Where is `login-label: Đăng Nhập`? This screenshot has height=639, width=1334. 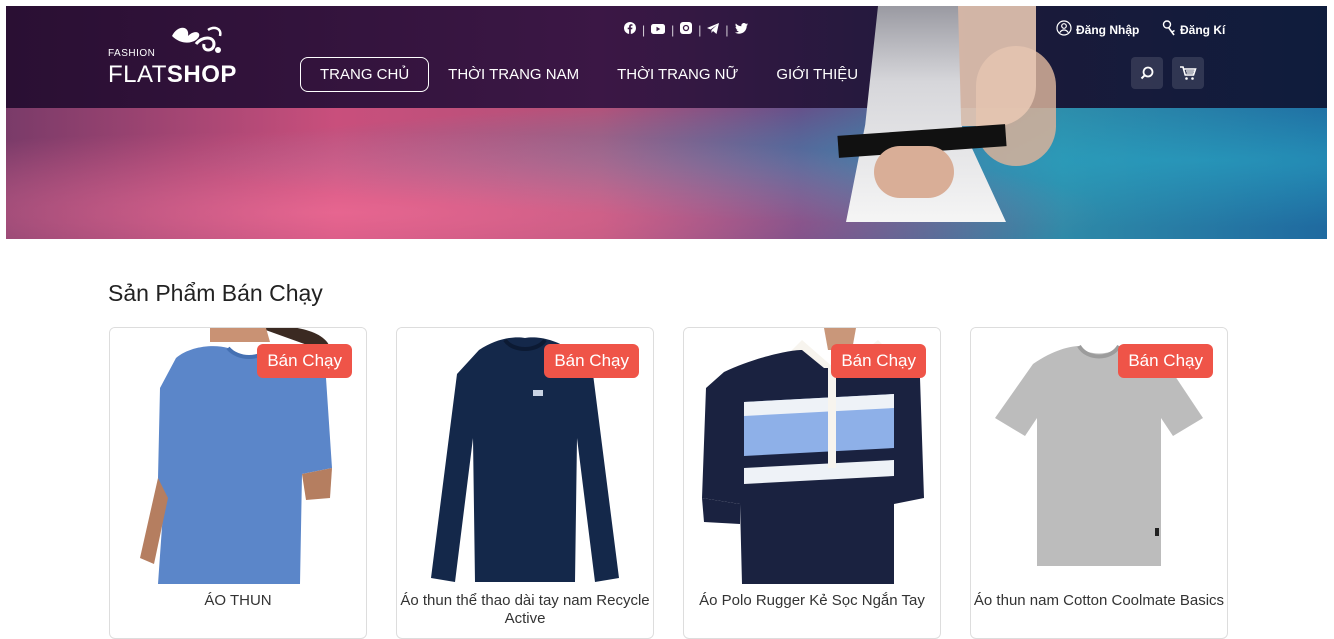 login-label: Đăng Nhập is located at coordinates (1108, 30).